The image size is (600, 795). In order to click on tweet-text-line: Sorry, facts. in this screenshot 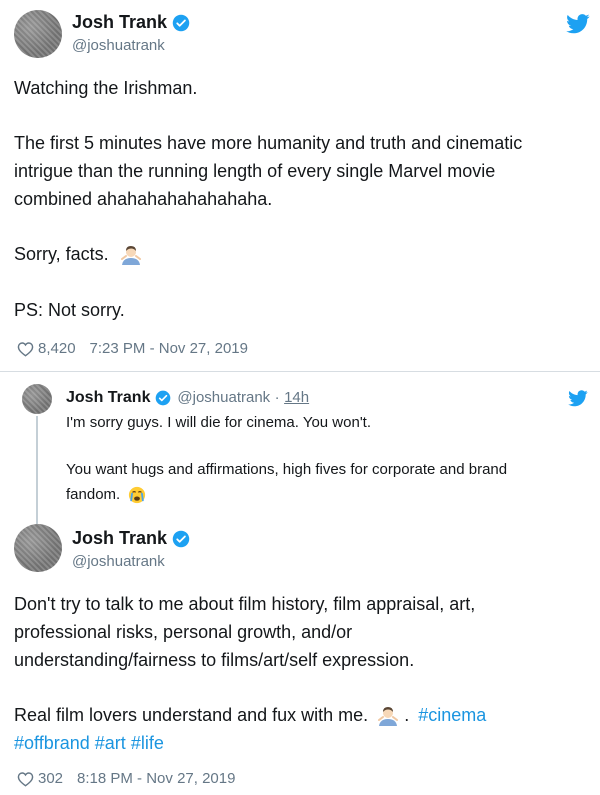, I will do `click(78, 255)`.